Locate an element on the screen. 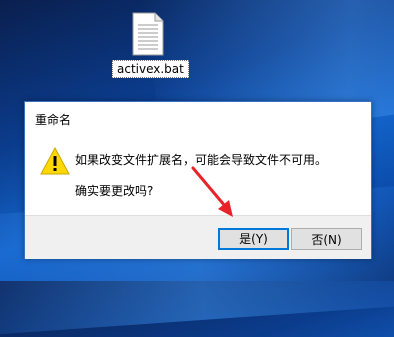  no-button: 否(N) is located at coordinates (326, 239).